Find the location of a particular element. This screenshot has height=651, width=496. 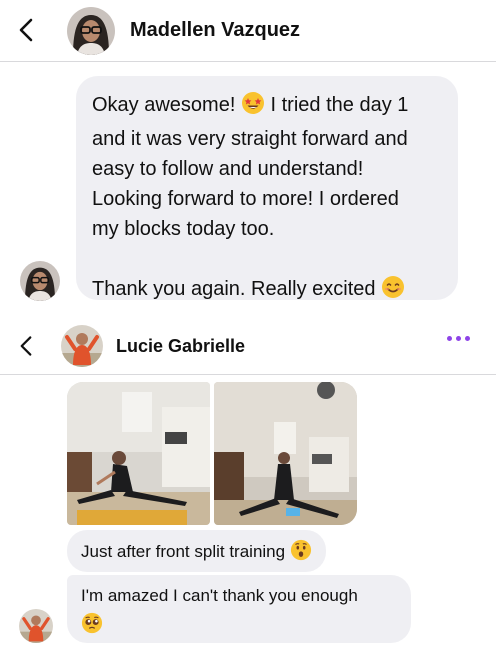

message-text: easy to follow and understand! is located at coordinates (228, 169).